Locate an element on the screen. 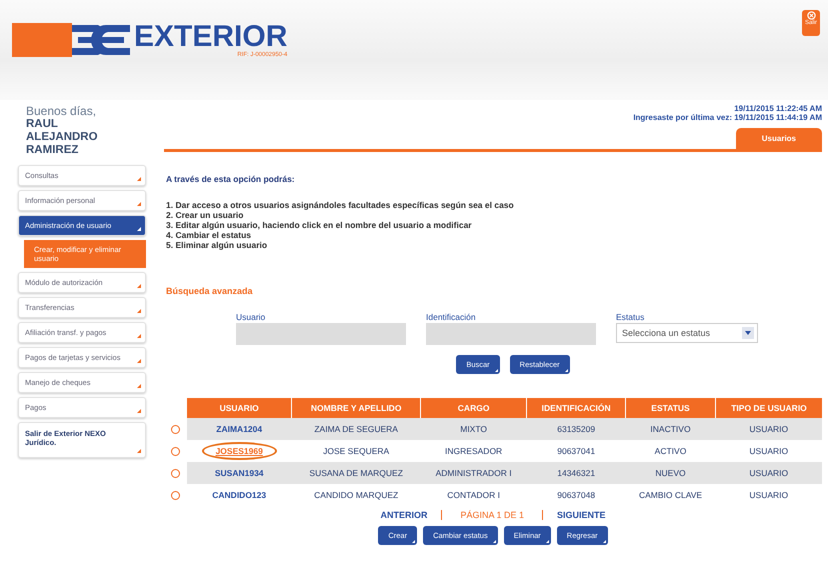 The image size is (828, 580). user-link: CANDIDO123 is located at coordinates (239, 495).